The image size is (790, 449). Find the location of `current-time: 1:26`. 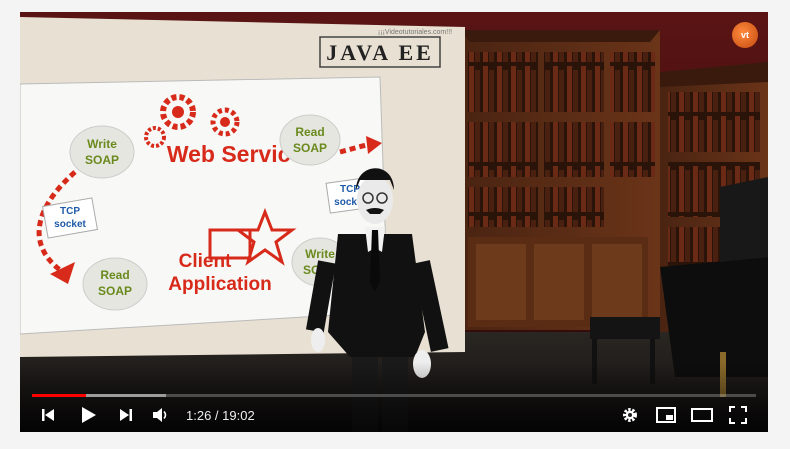

current-time: 1:26 is located at coordinates (199, 415).